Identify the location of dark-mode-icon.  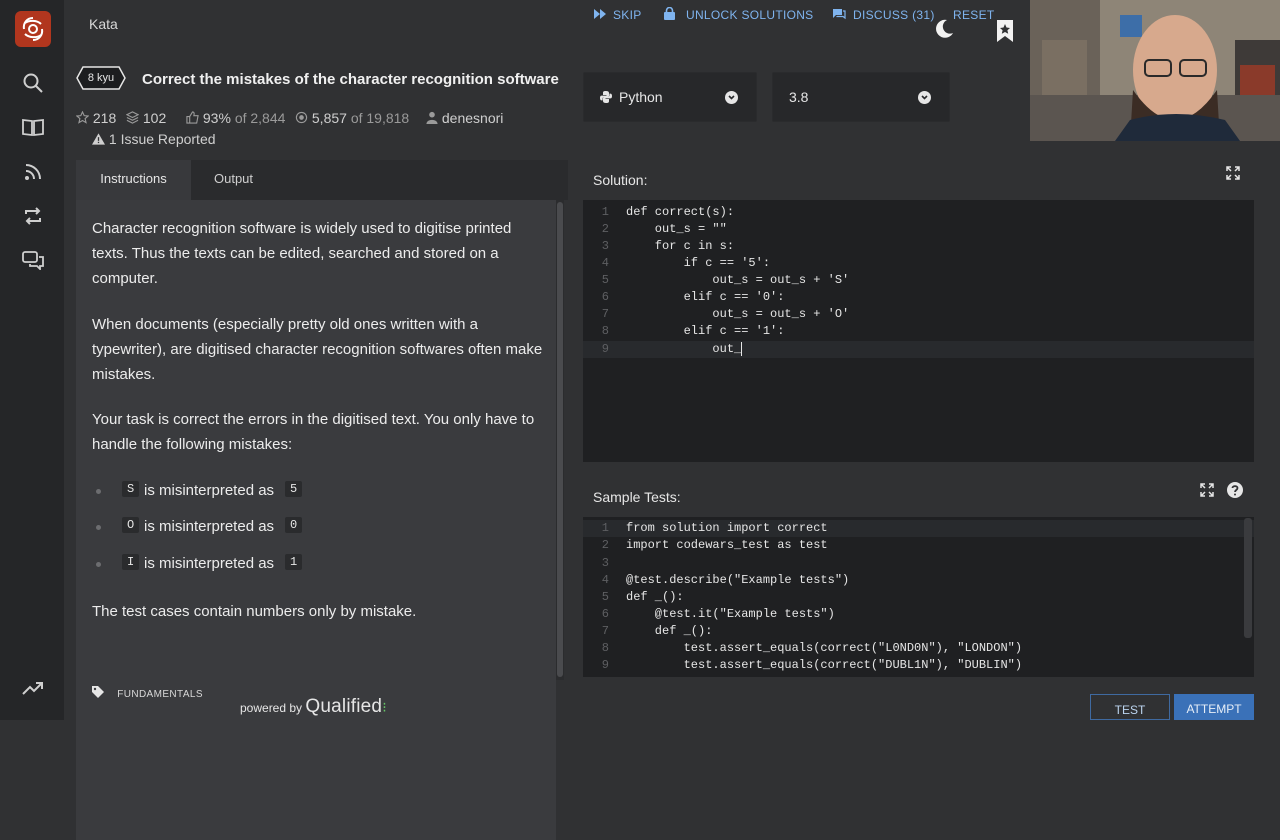
(944, 31).